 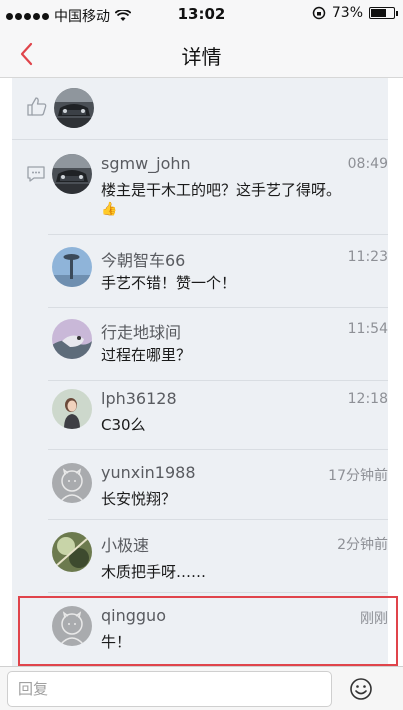 What do you see at coordinates (362, 545) in the screenshot?
I see `comment-time: 2分钟前` at bounding box center [362, 545].